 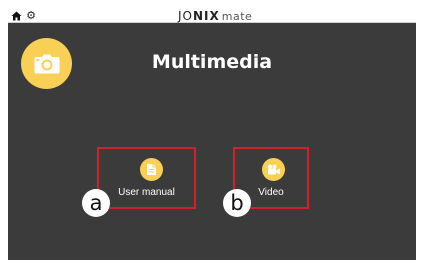 I want to click on gear-icon: ⚙, so click(x=31, y=16).